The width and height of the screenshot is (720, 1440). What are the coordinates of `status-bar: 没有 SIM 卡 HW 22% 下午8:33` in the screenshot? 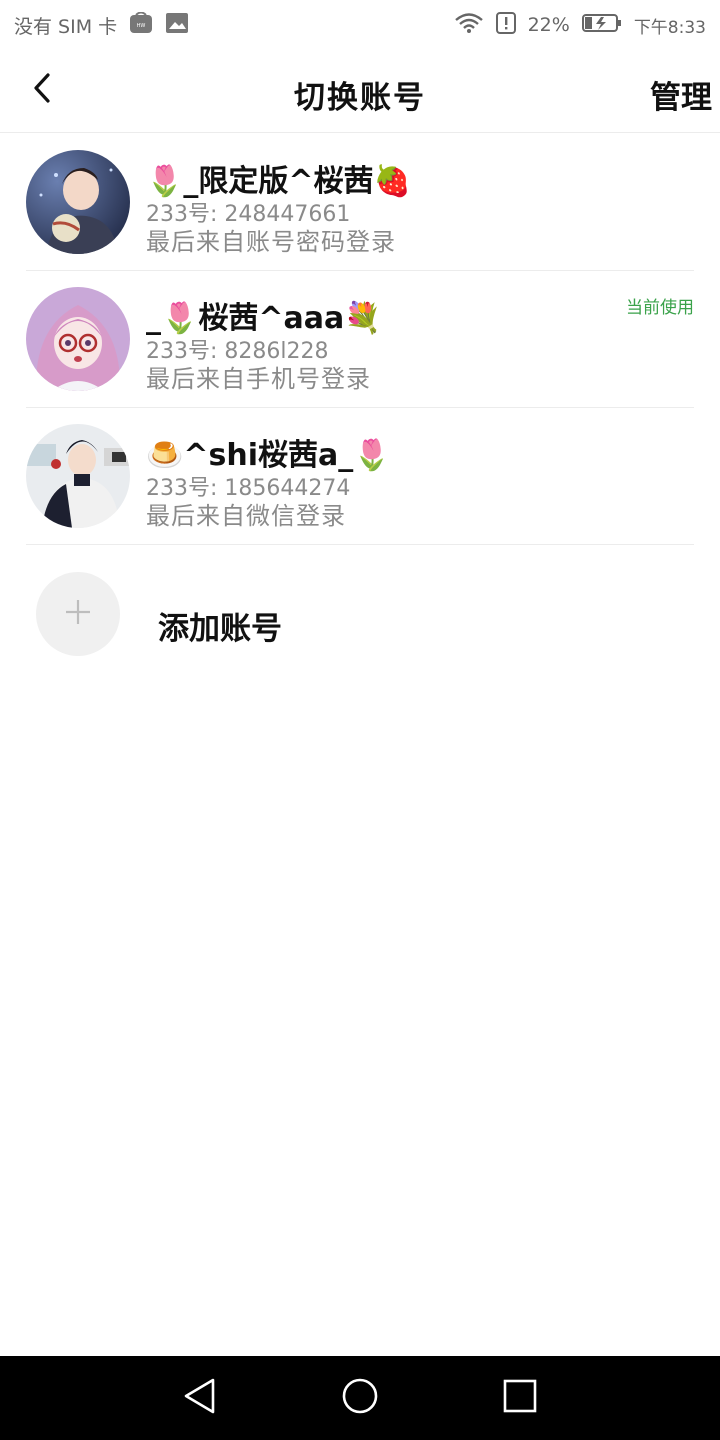 It's located at (360, 25).